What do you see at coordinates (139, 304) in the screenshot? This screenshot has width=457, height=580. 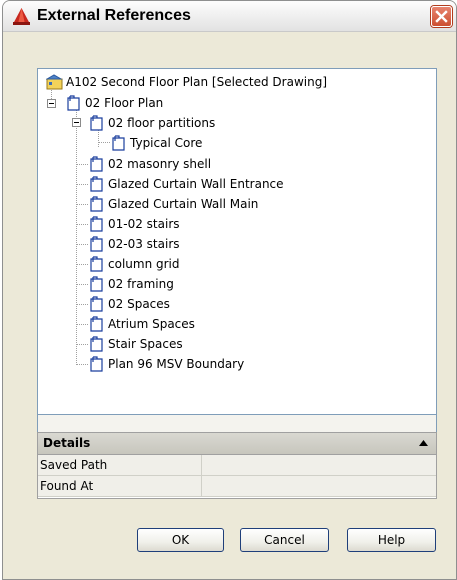 I see `tree-item-label: 02 Spaces` at bounding box center [139, 304].